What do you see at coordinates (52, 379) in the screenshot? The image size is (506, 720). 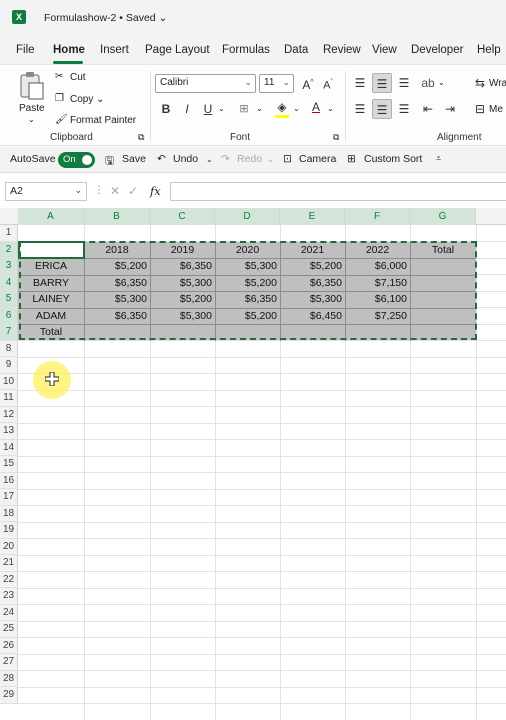 I see `cell-cursor-icon` at bounding box center [52, 379].